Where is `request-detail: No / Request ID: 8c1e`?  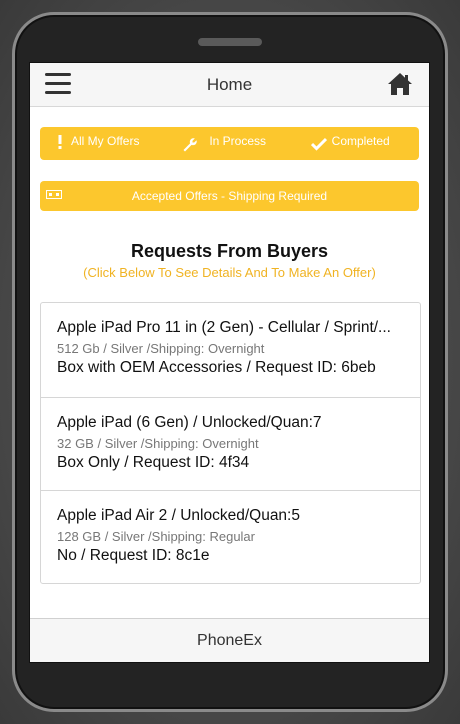
request-detail: No / Request ID: 8c1e is located at coordinates (133, 555).